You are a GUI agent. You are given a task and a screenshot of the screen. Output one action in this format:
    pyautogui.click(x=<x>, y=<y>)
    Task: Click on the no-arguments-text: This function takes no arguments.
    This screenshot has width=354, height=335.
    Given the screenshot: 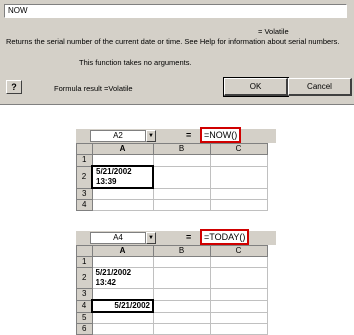 What is the action you would take?
    pyautogui.click(x=135, y=62)
    